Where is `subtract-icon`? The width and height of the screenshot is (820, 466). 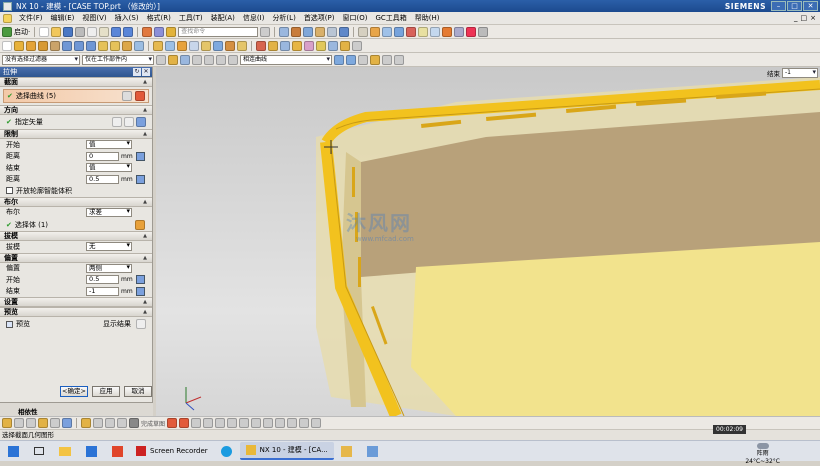 subtract-icon is located at coordinates (79, 45).